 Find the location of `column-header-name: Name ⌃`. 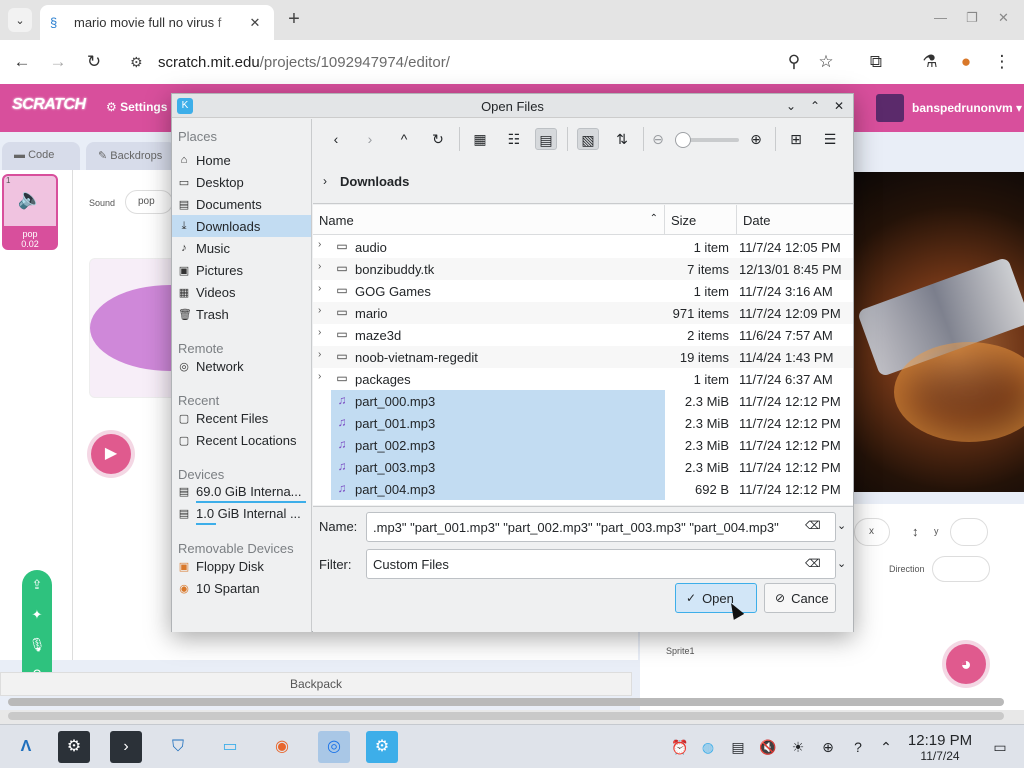

column-header-name: Name ⌃ is located at coordinates (489, 220).